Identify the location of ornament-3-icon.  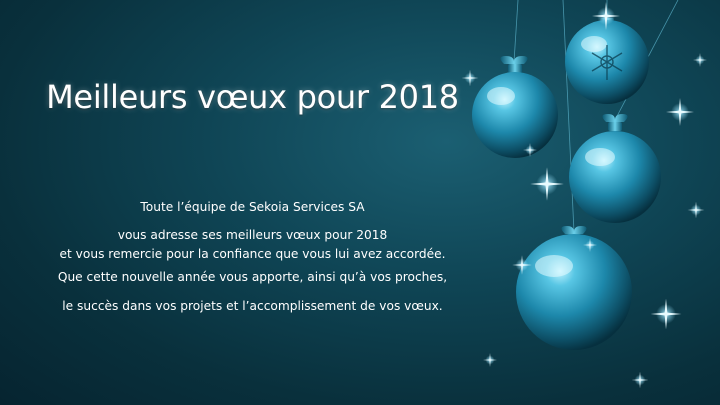
(615, 168).